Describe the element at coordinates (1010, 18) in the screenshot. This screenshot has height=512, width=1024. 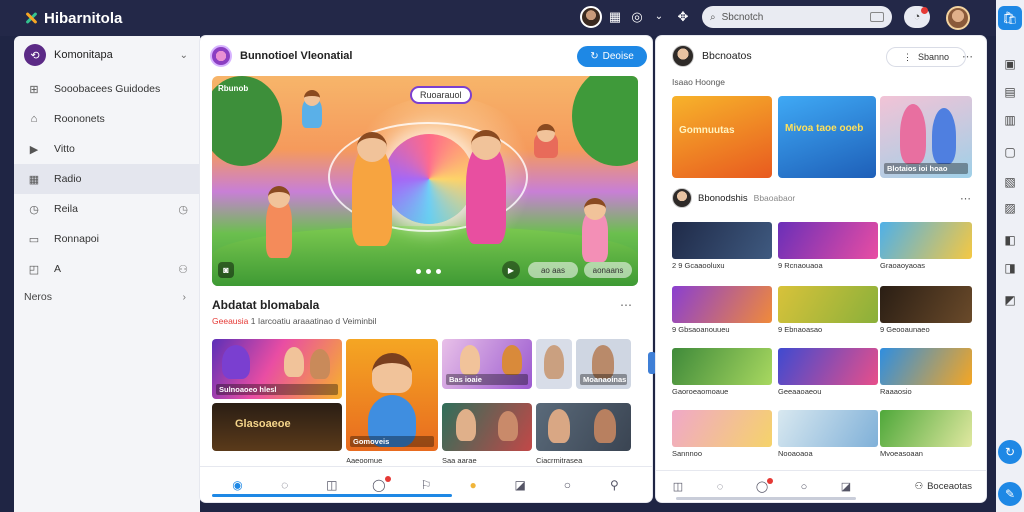
I see `shop-icon: 🛍` at that location.